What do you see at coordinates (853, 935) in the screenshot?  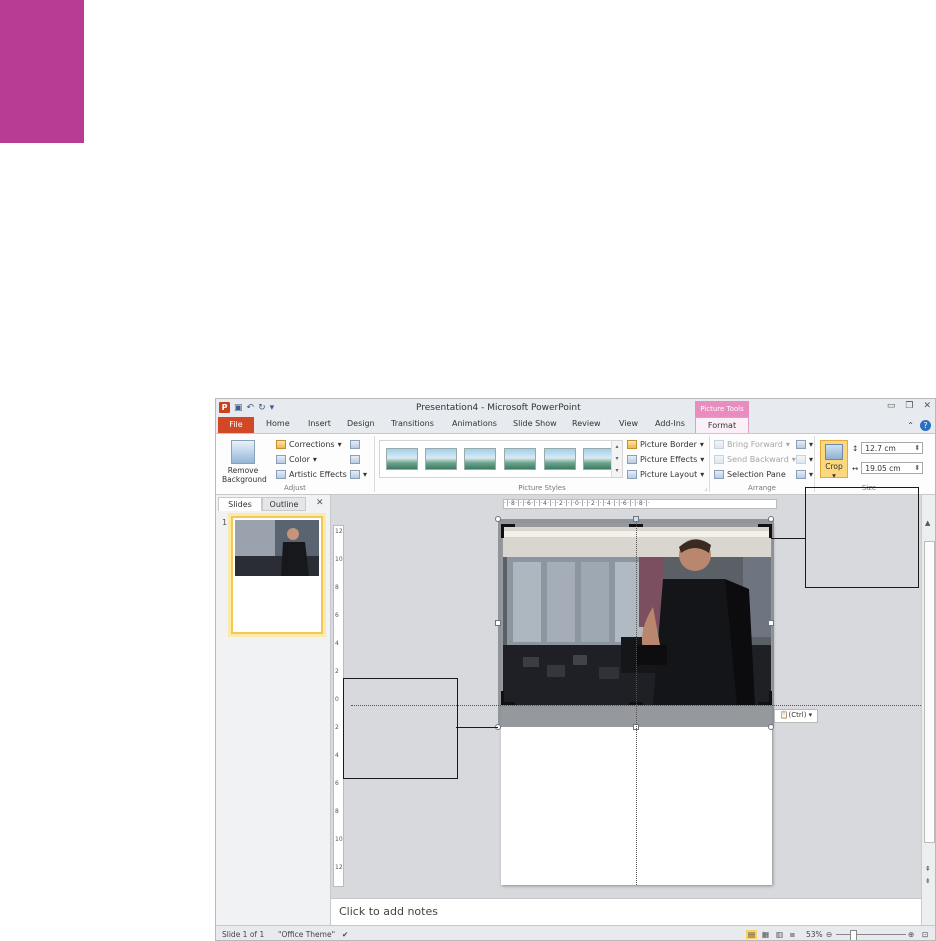 I see `zoom-slider-knob` at bounding box center [853, 935].